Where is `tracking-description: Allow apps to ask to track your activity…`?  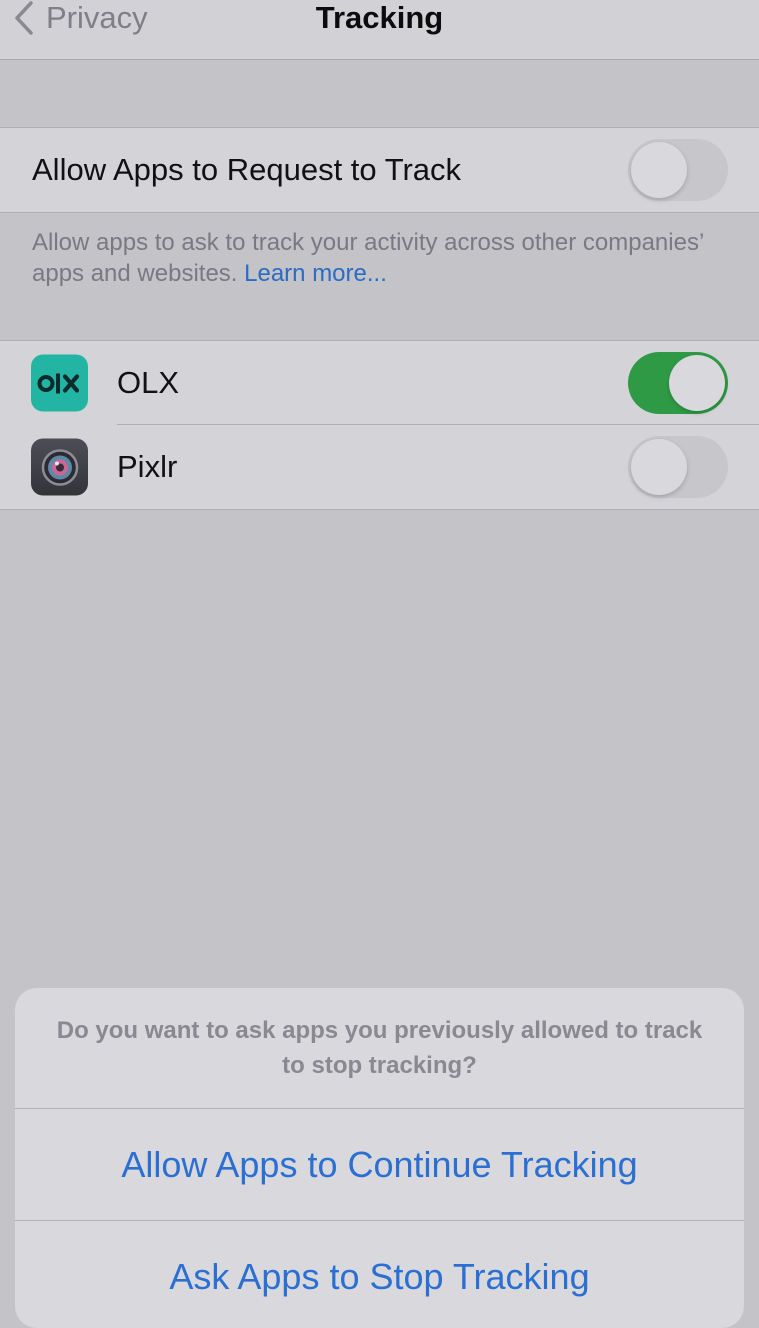
tracking-description: Allow apps to ask to track your activity… is located at coordinates (372, 258).